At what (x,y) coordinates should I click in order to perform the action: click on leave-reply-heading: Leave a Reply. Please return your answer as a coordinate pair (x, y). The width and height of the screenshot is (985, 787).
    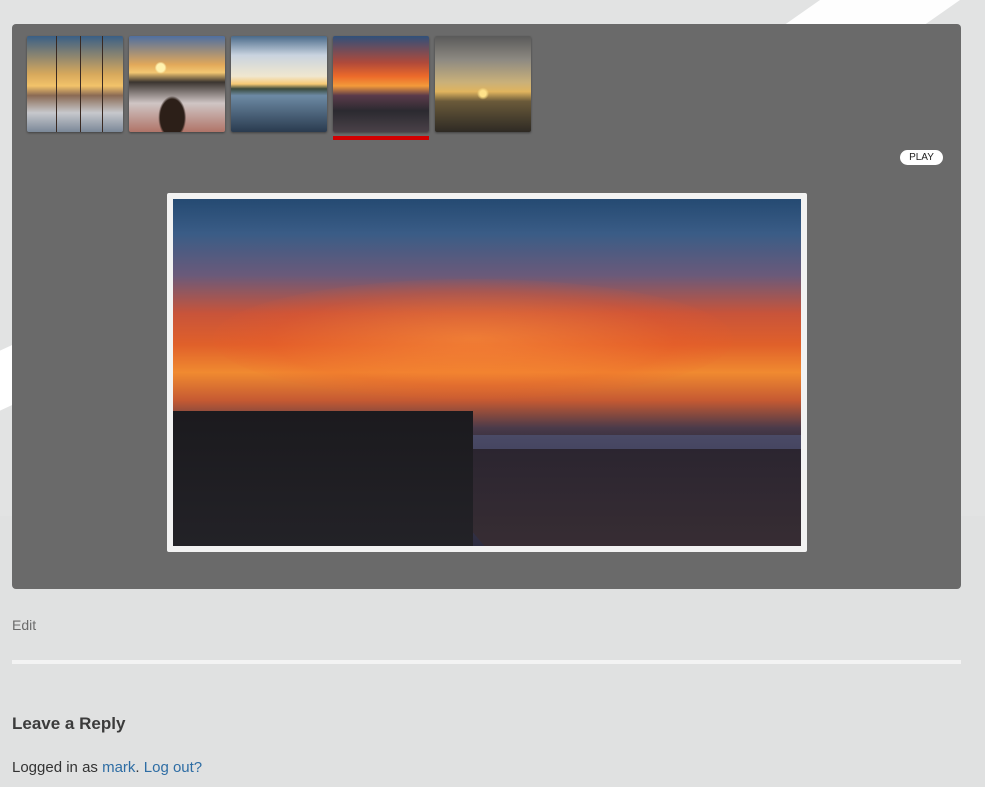
    Looking at the image, I should click on (69, 723).